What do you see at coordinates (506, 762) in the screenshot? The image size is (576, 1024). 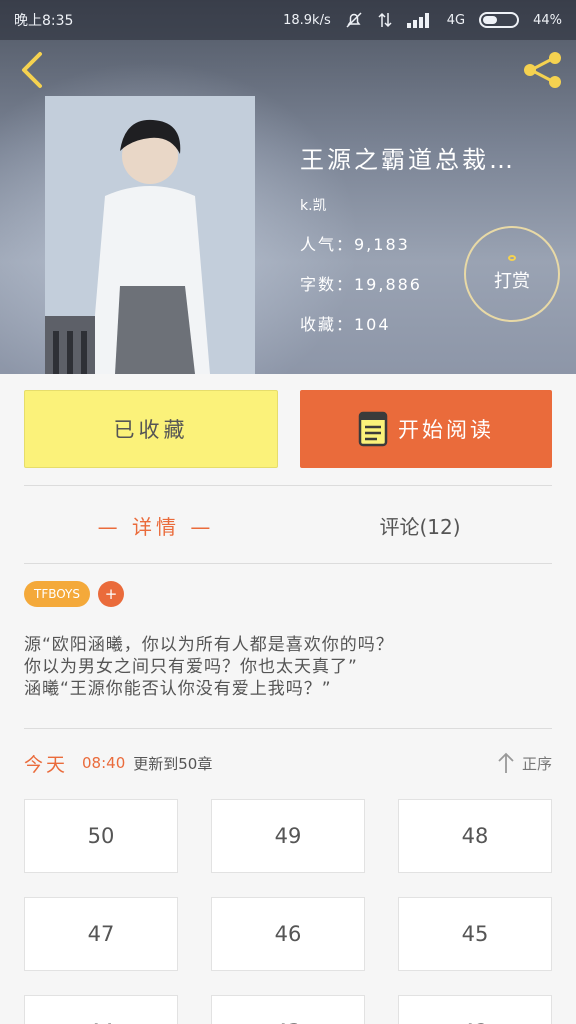 I see `arrow-up-icon` at bounding box center [506, 762].